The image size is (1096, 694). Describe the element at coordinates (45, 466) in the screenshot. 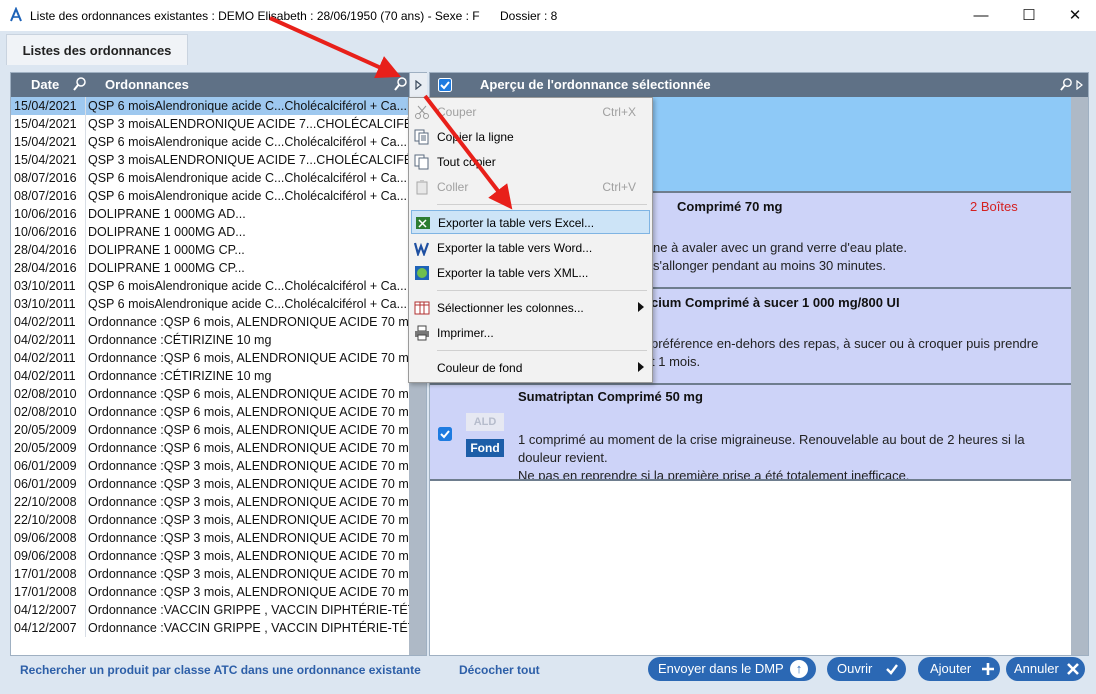

I see `row-date: 06/01/2009` at that location.